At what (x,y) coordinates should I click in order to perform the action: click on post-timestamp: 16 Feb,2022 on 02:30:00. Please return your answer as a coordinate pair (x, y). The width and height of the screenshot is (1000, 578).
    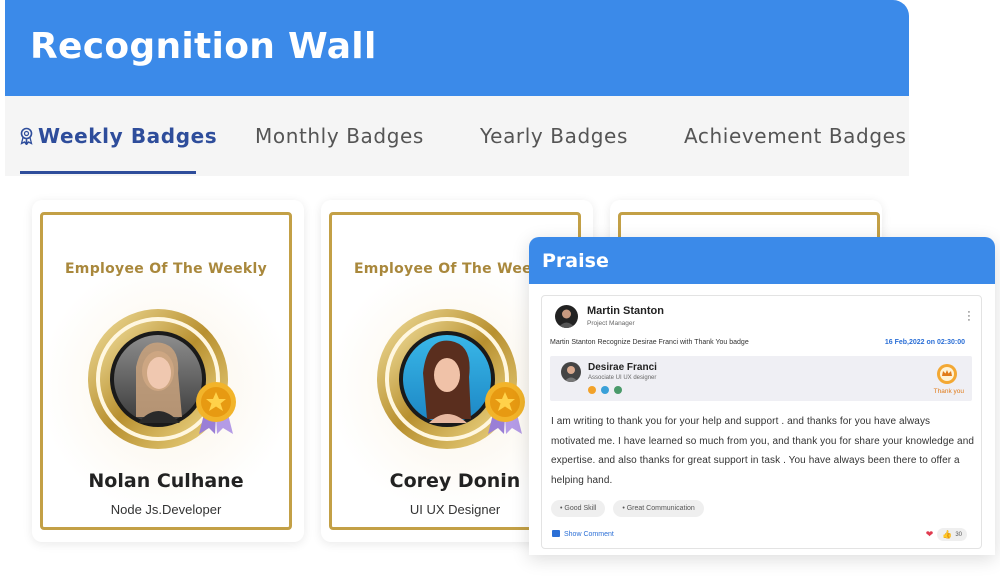
    Looking at the image, I should click on (924, 342).